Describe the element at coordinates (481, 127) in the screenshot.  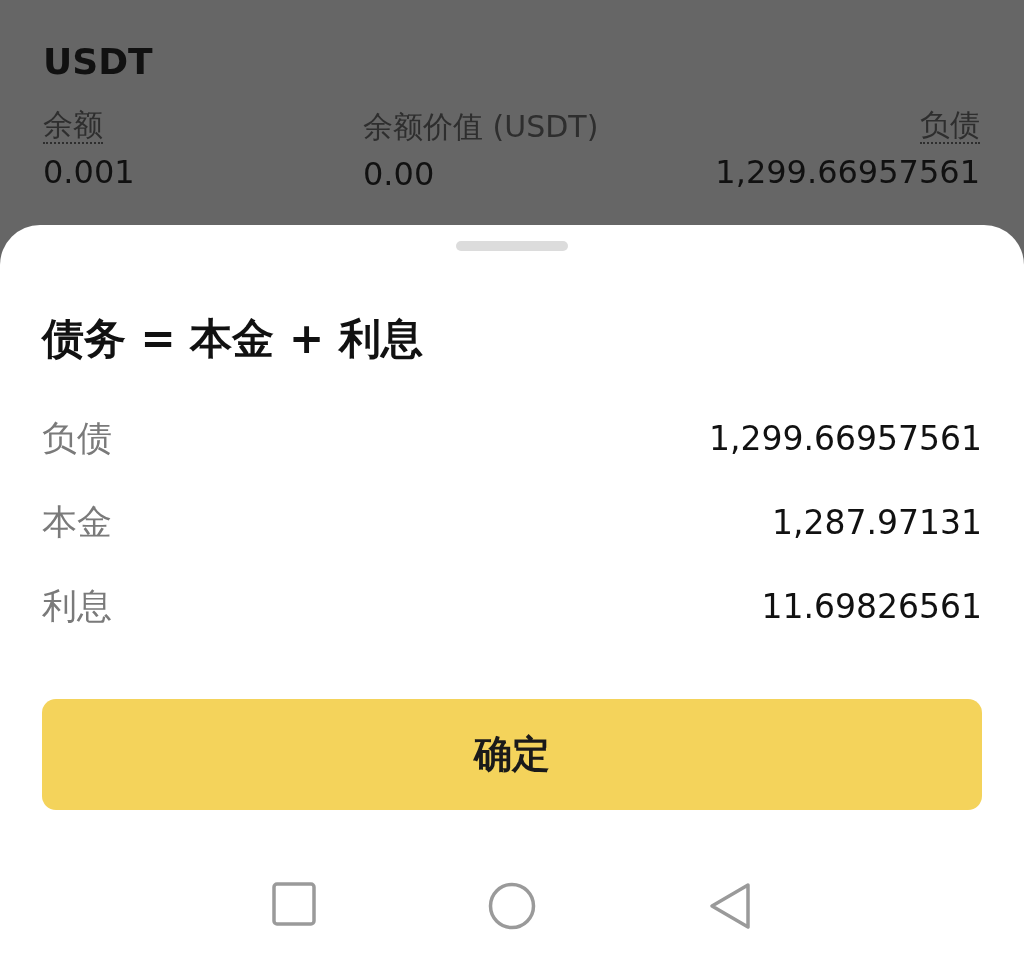
I see `stat-label: 余额价值 (USDT)` at that location.